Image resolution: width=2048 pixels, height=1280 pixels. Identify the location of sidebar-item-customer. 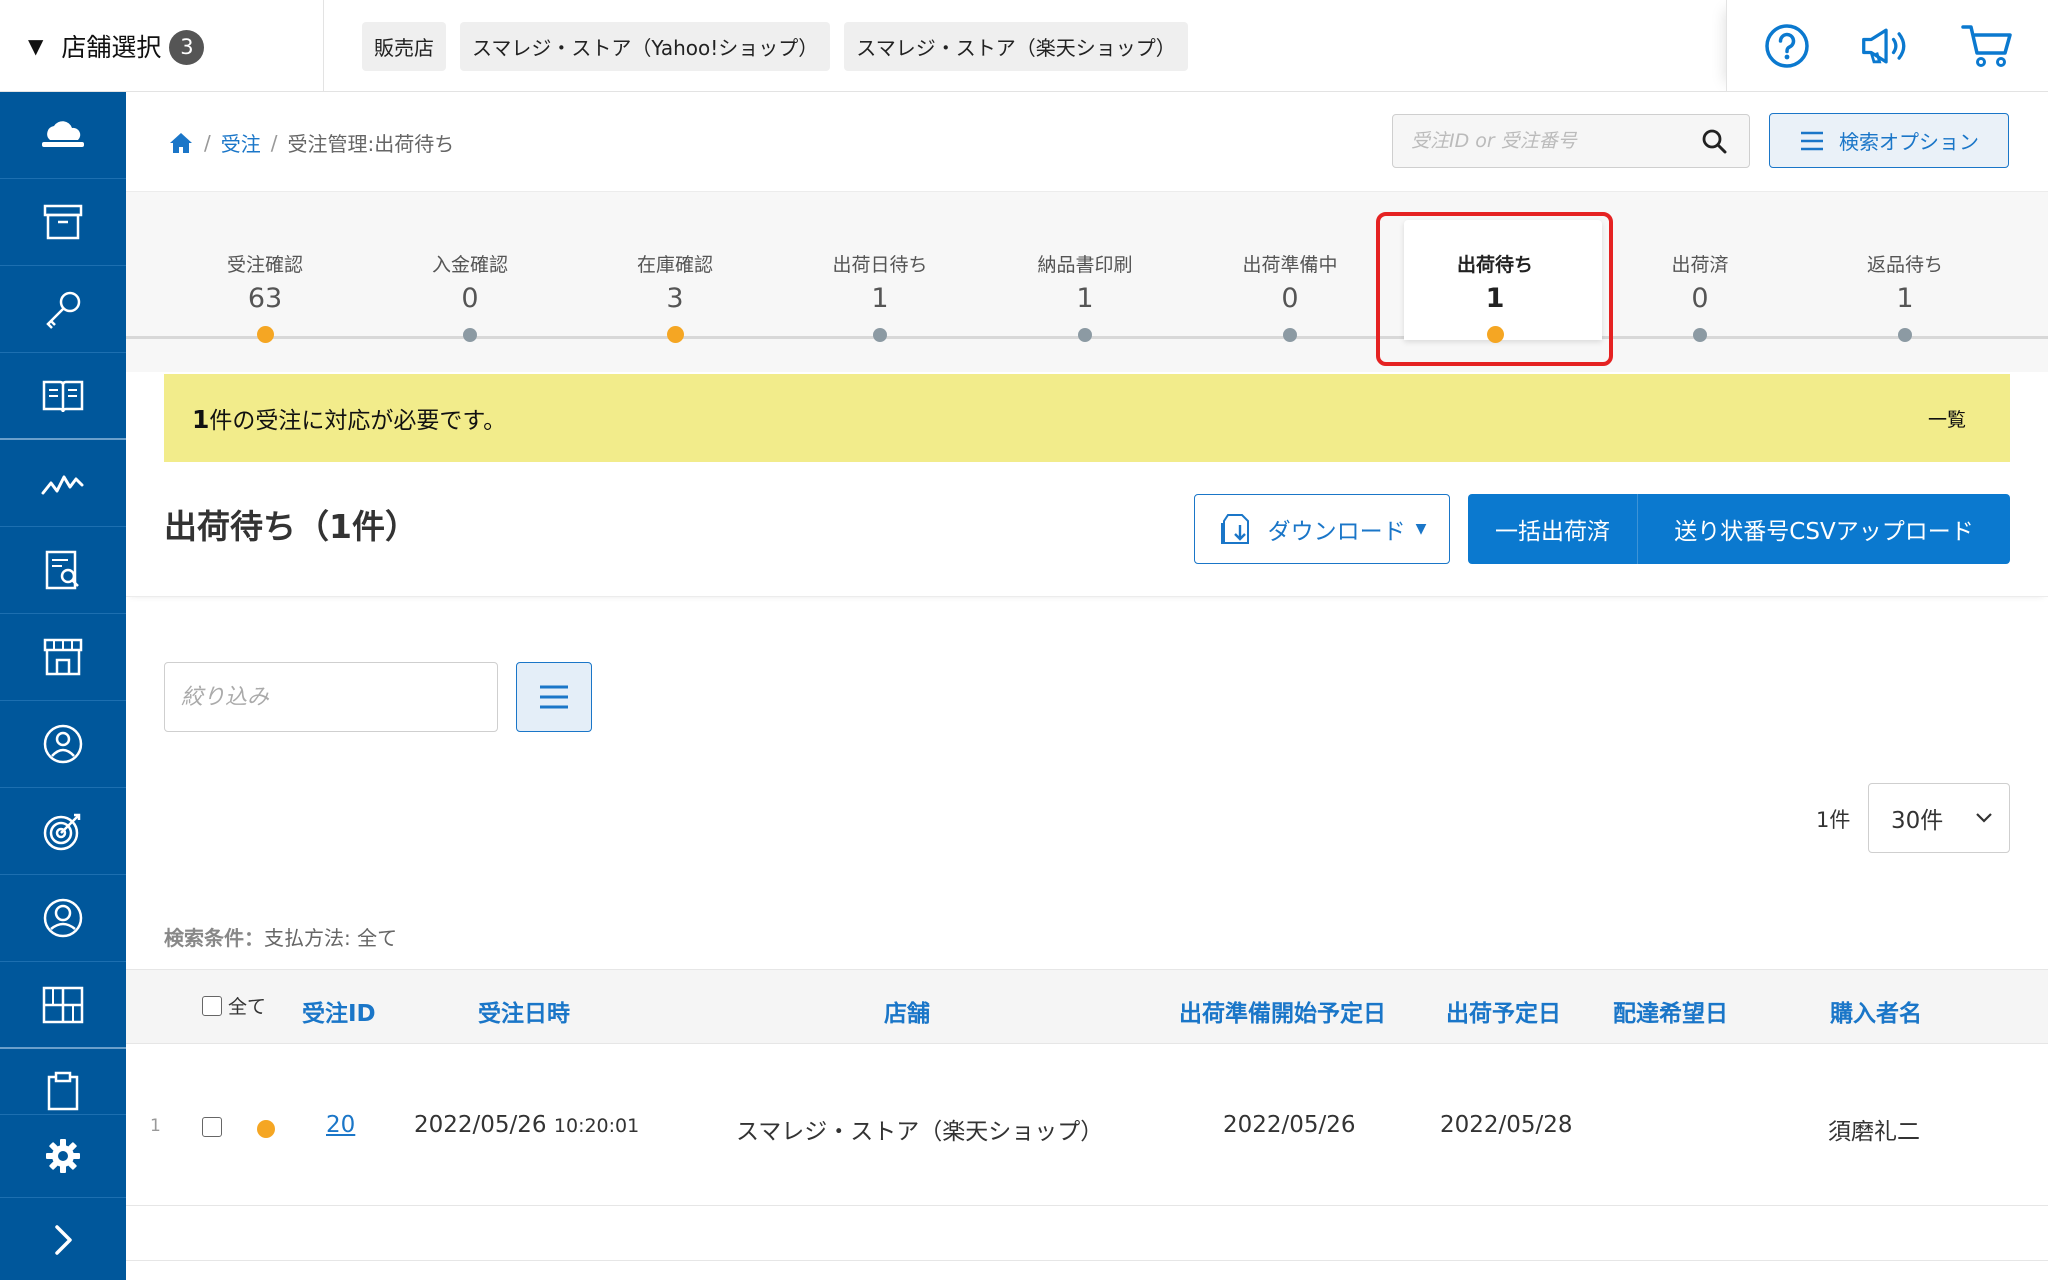
(63, 744).